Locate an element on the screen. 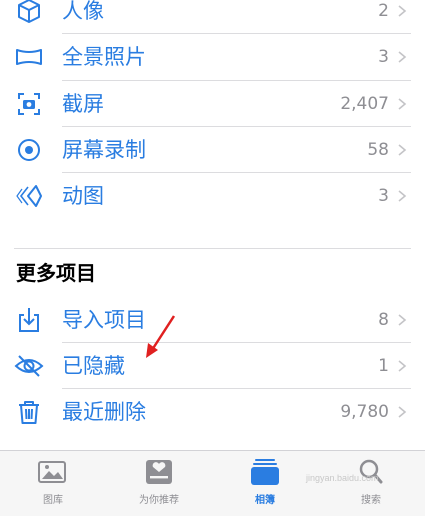  tab-label: 为你推荐 is located at coordinates (159, 500).